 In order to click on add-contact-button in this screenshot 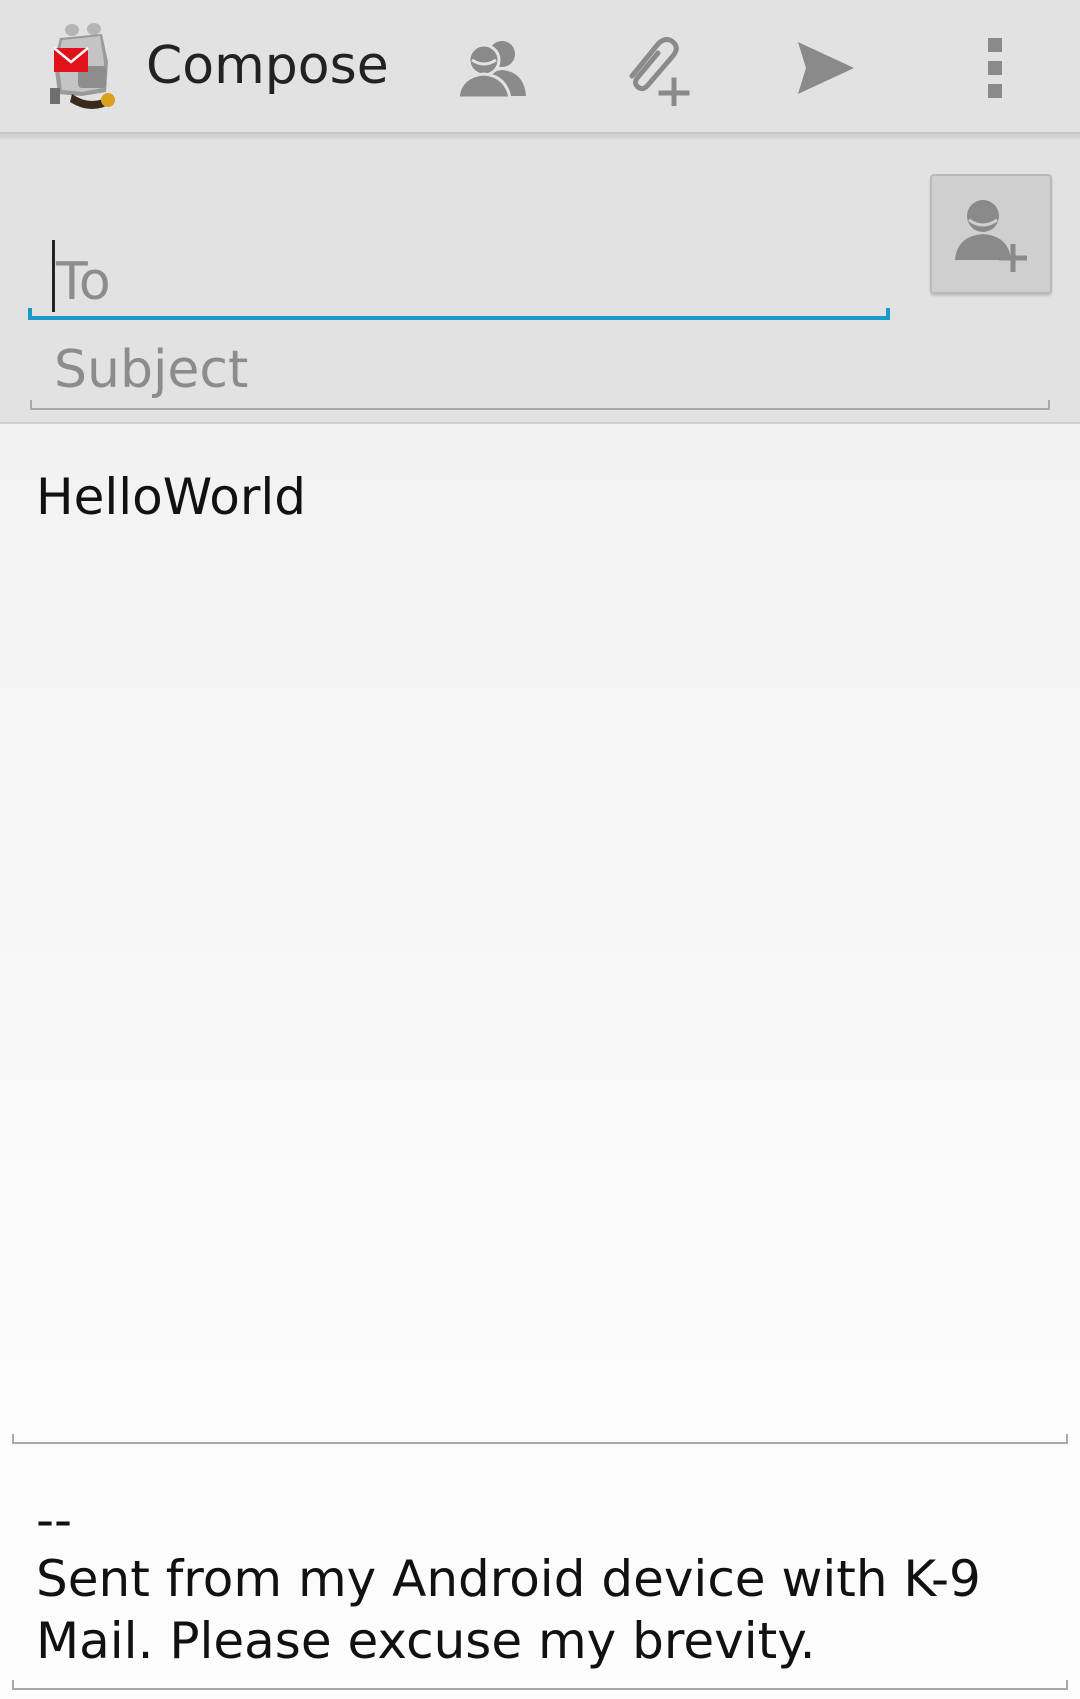, I will do `click(991, 234)`.